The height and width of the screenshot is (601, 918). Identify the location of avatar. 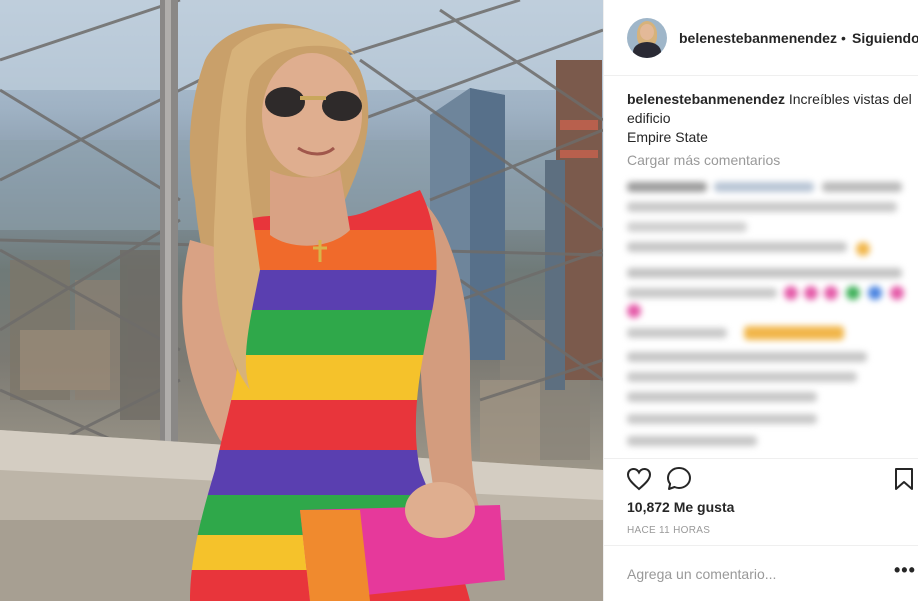
(647, 38).